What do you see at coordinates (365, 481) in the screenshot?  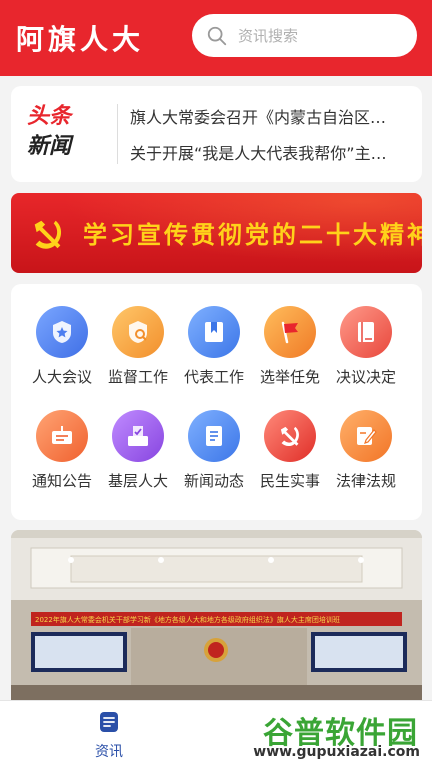 I see `grid-label: 法律法规` at bounding box center [365, 481].